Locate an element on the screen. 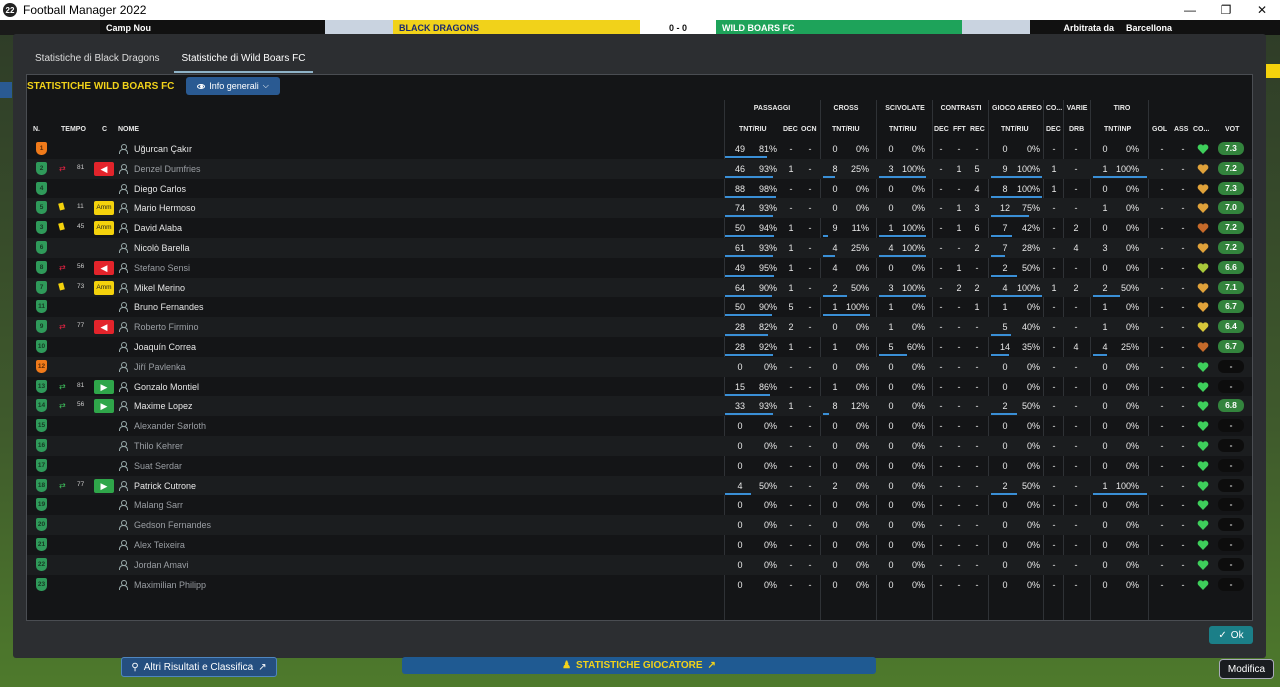 The image size is (1280, 687). col-vot: VOT is located at coordinates (1232, 129).